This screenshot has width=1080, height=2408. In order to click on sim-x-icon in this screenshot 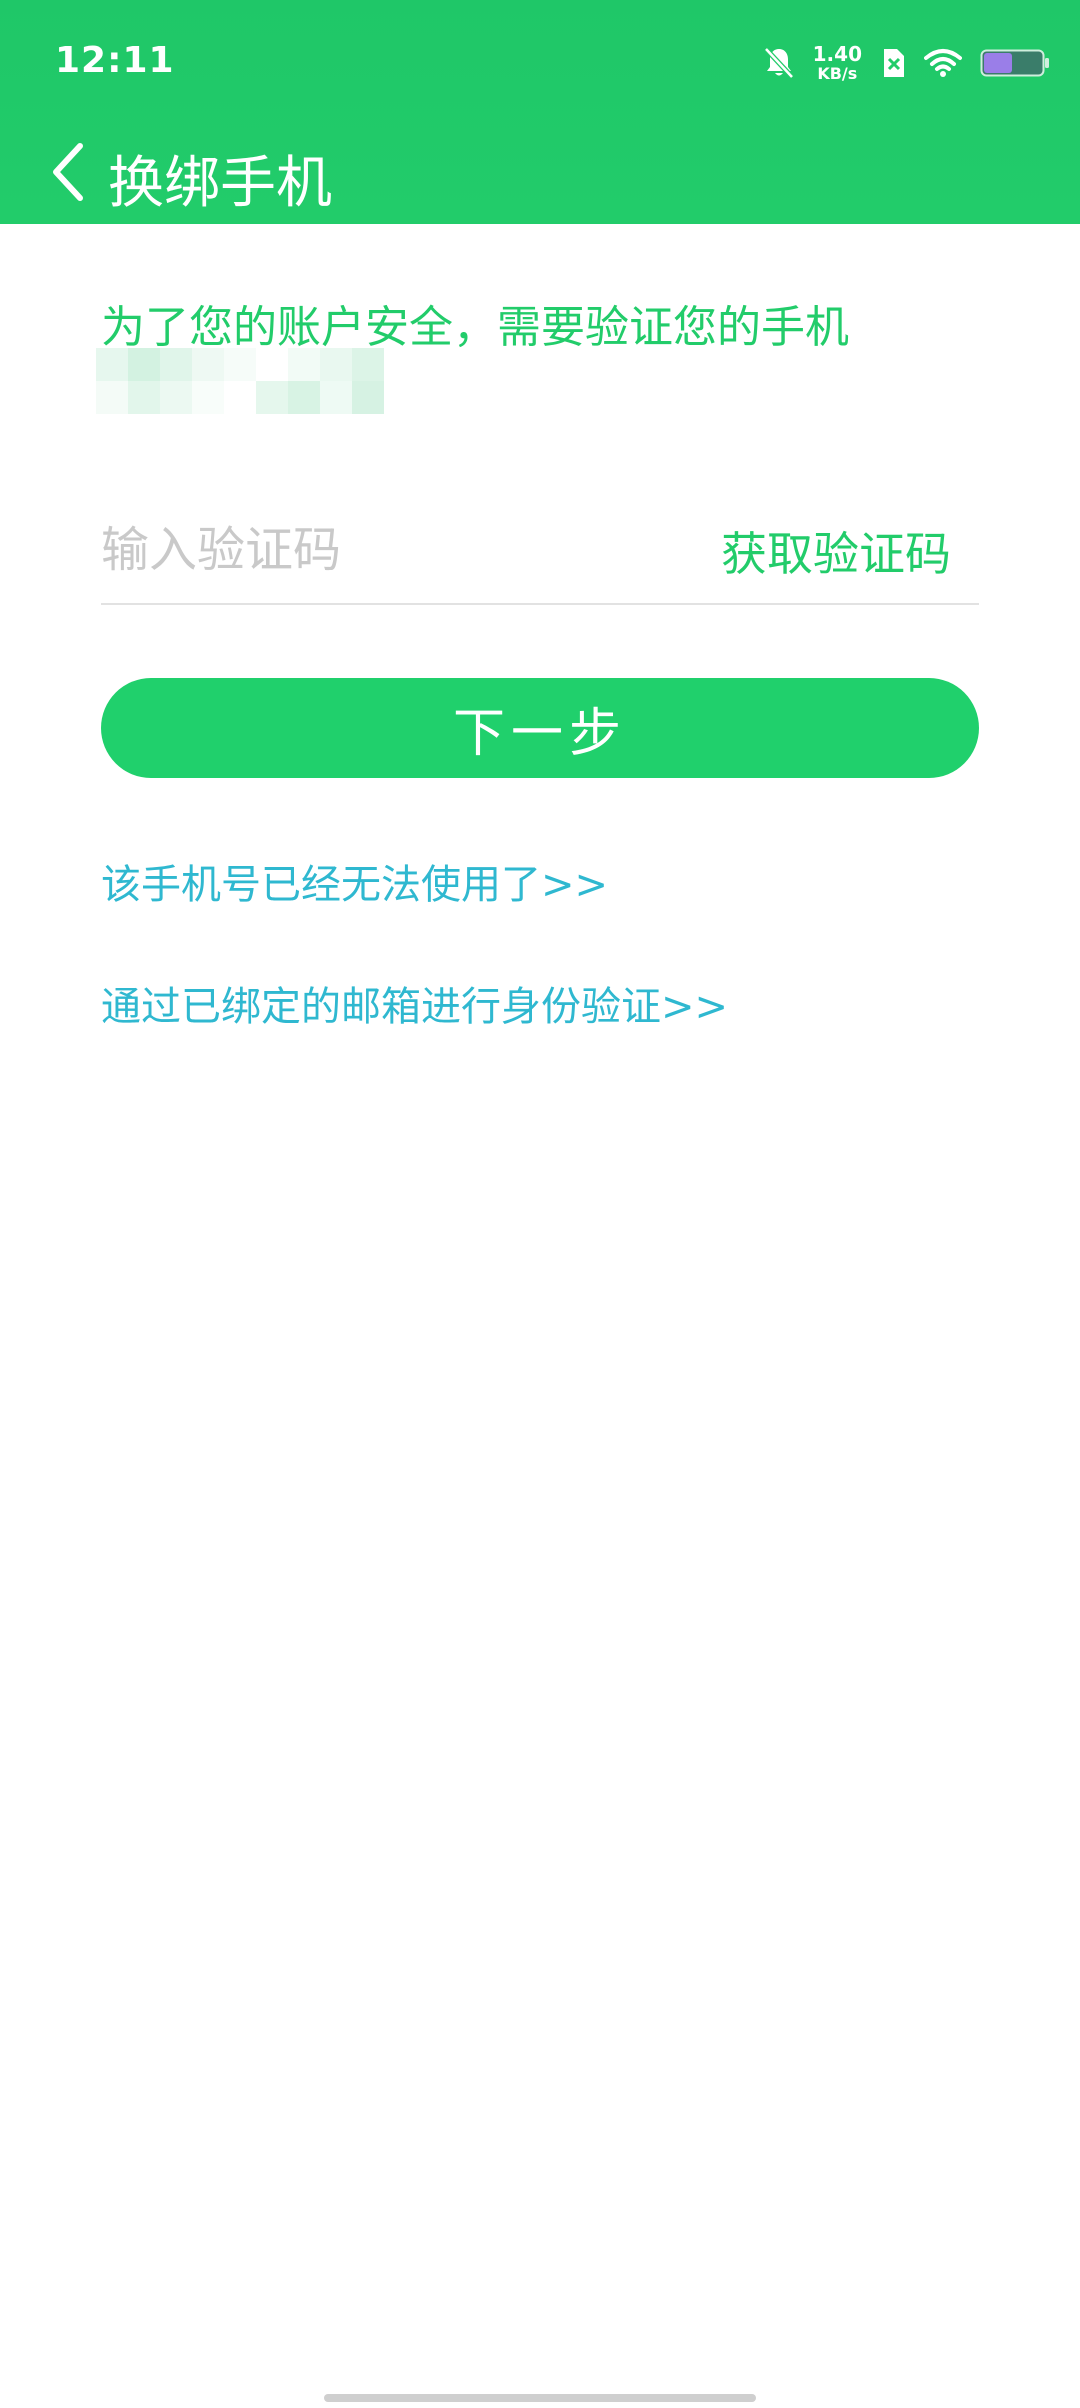, I will do `click(894, 63)`.